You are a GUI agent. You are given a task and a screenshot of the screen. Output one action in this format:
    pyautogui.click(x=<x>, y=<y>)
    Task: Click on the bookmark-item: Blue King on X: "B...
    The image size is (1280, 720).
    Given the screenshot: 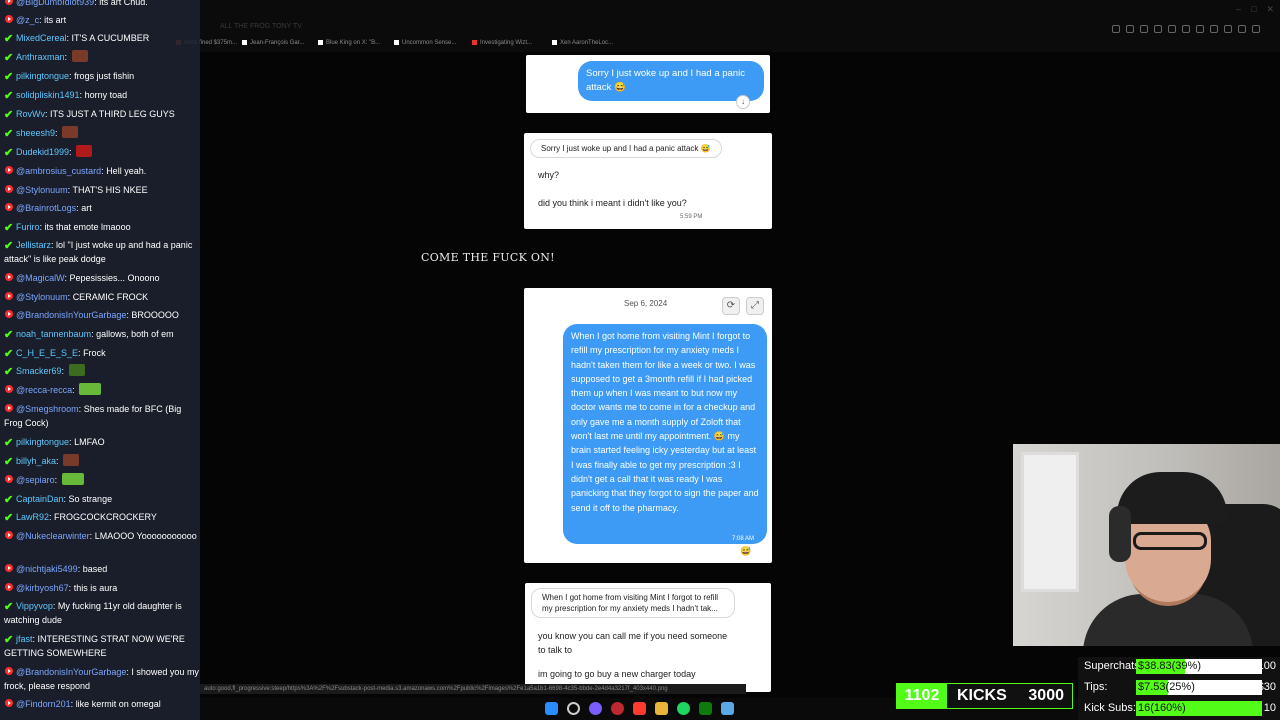 What is the action you would take?
    pyautogui.click(x=349, y=43)
    